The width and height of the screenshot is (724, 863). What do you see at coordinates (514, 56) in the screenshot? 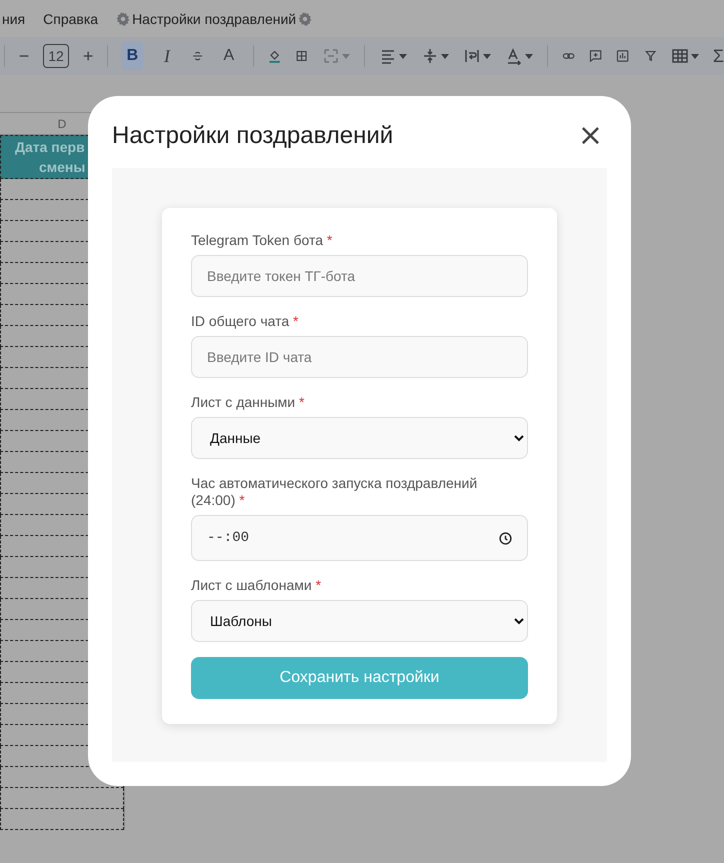
I see `text-rotate-icon` at bounding box center [514, 56].